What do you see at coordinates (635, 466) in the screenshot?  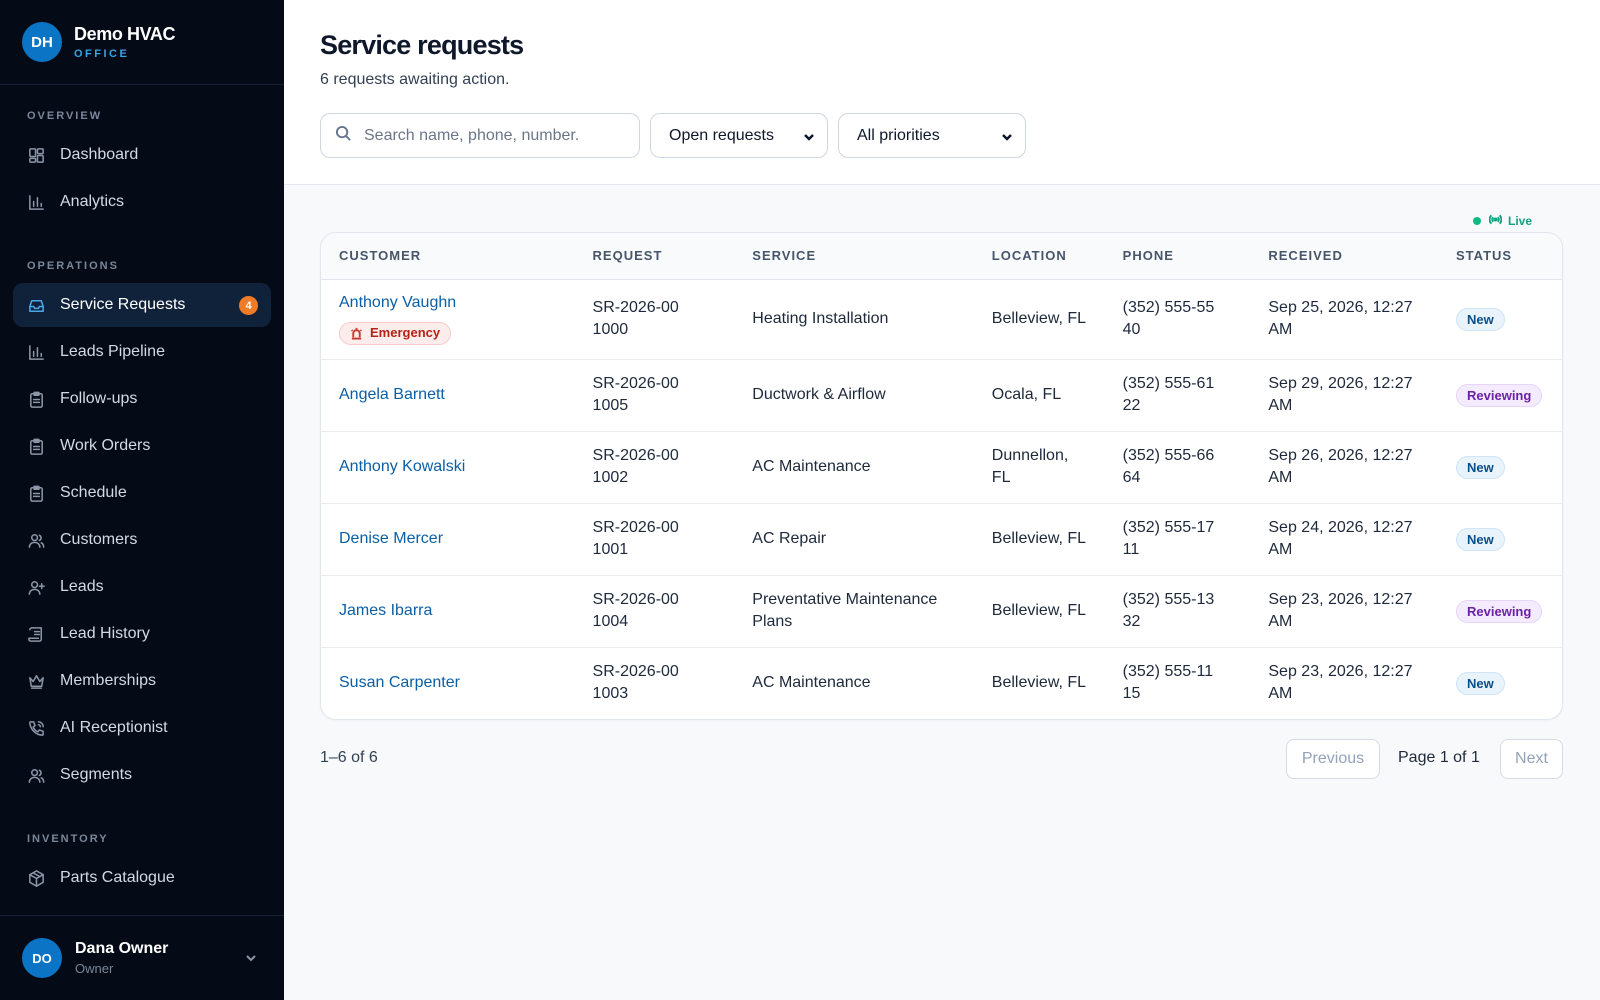 I see `cell-request-text: SR-2026-001002` at bounding box center [635, 466].